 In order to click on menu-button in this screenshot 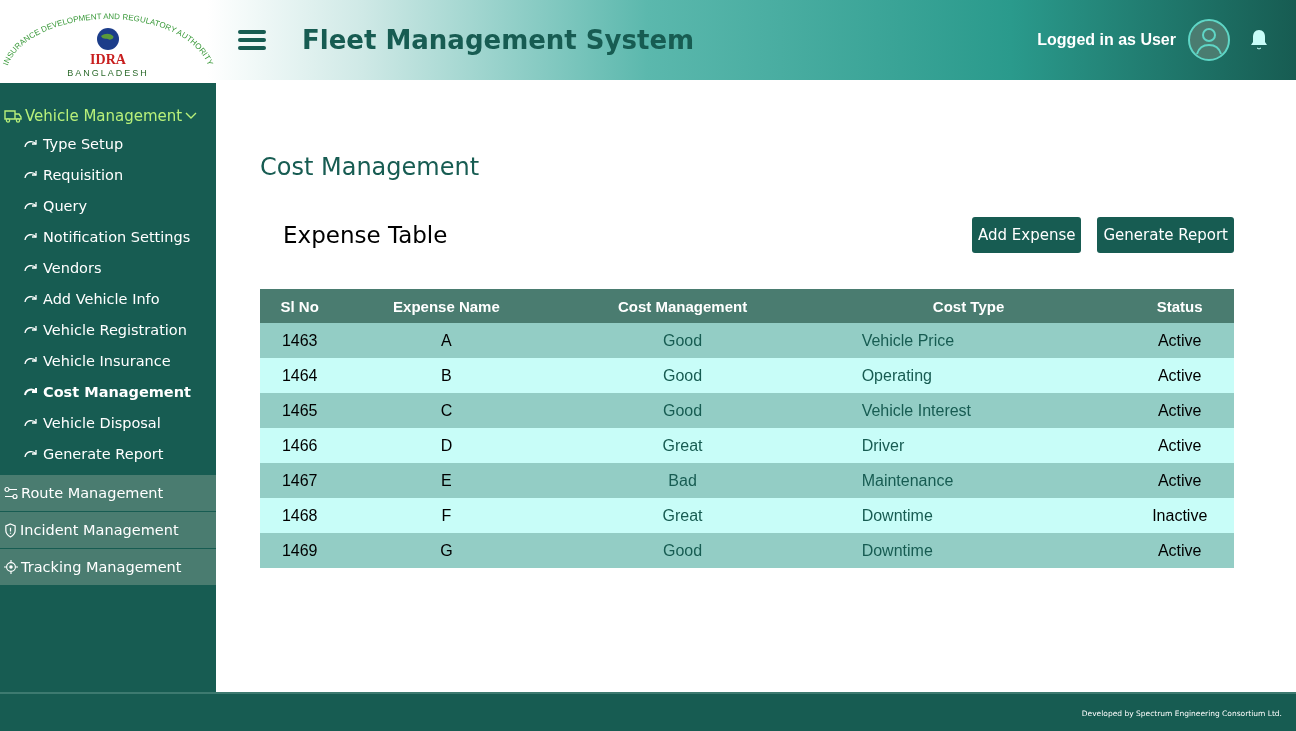, I will do `click(252, 40)`.